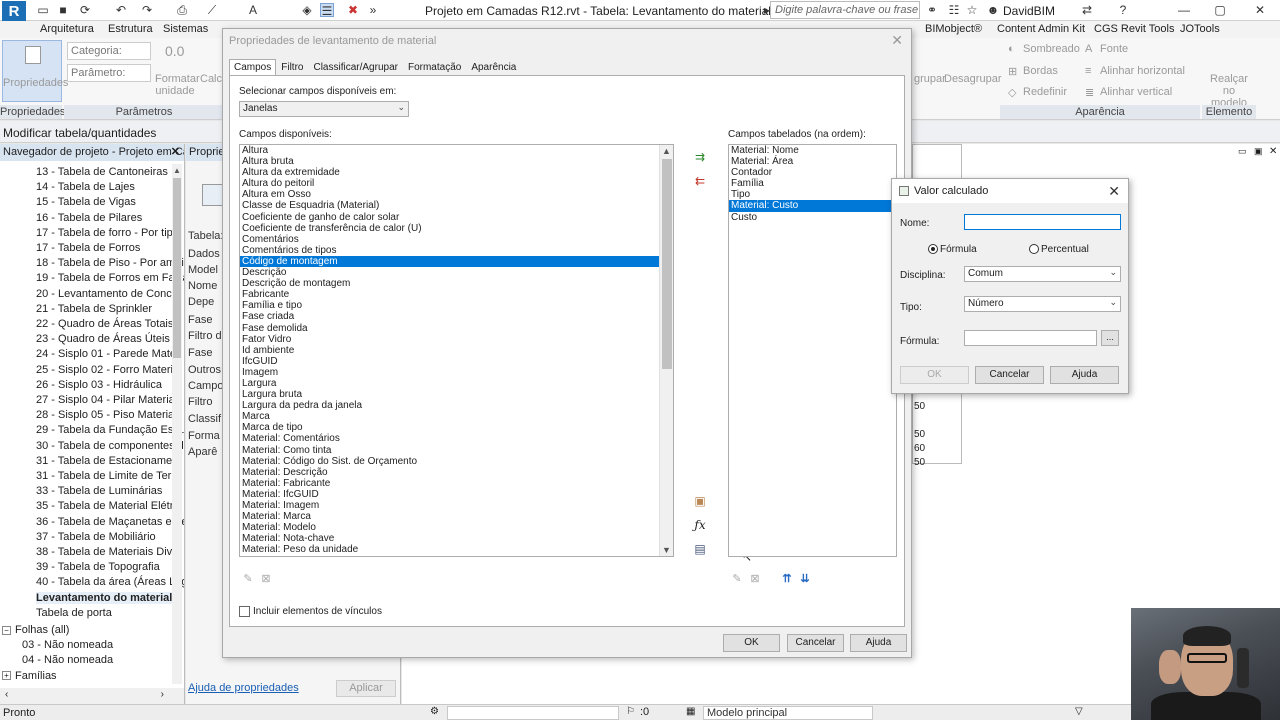 The image size is (1280, 720). What do you see at coordinates (700, 501) in the screenshot?
I see `add-parameter-icon: ▣` at bounding box center [700, 501].